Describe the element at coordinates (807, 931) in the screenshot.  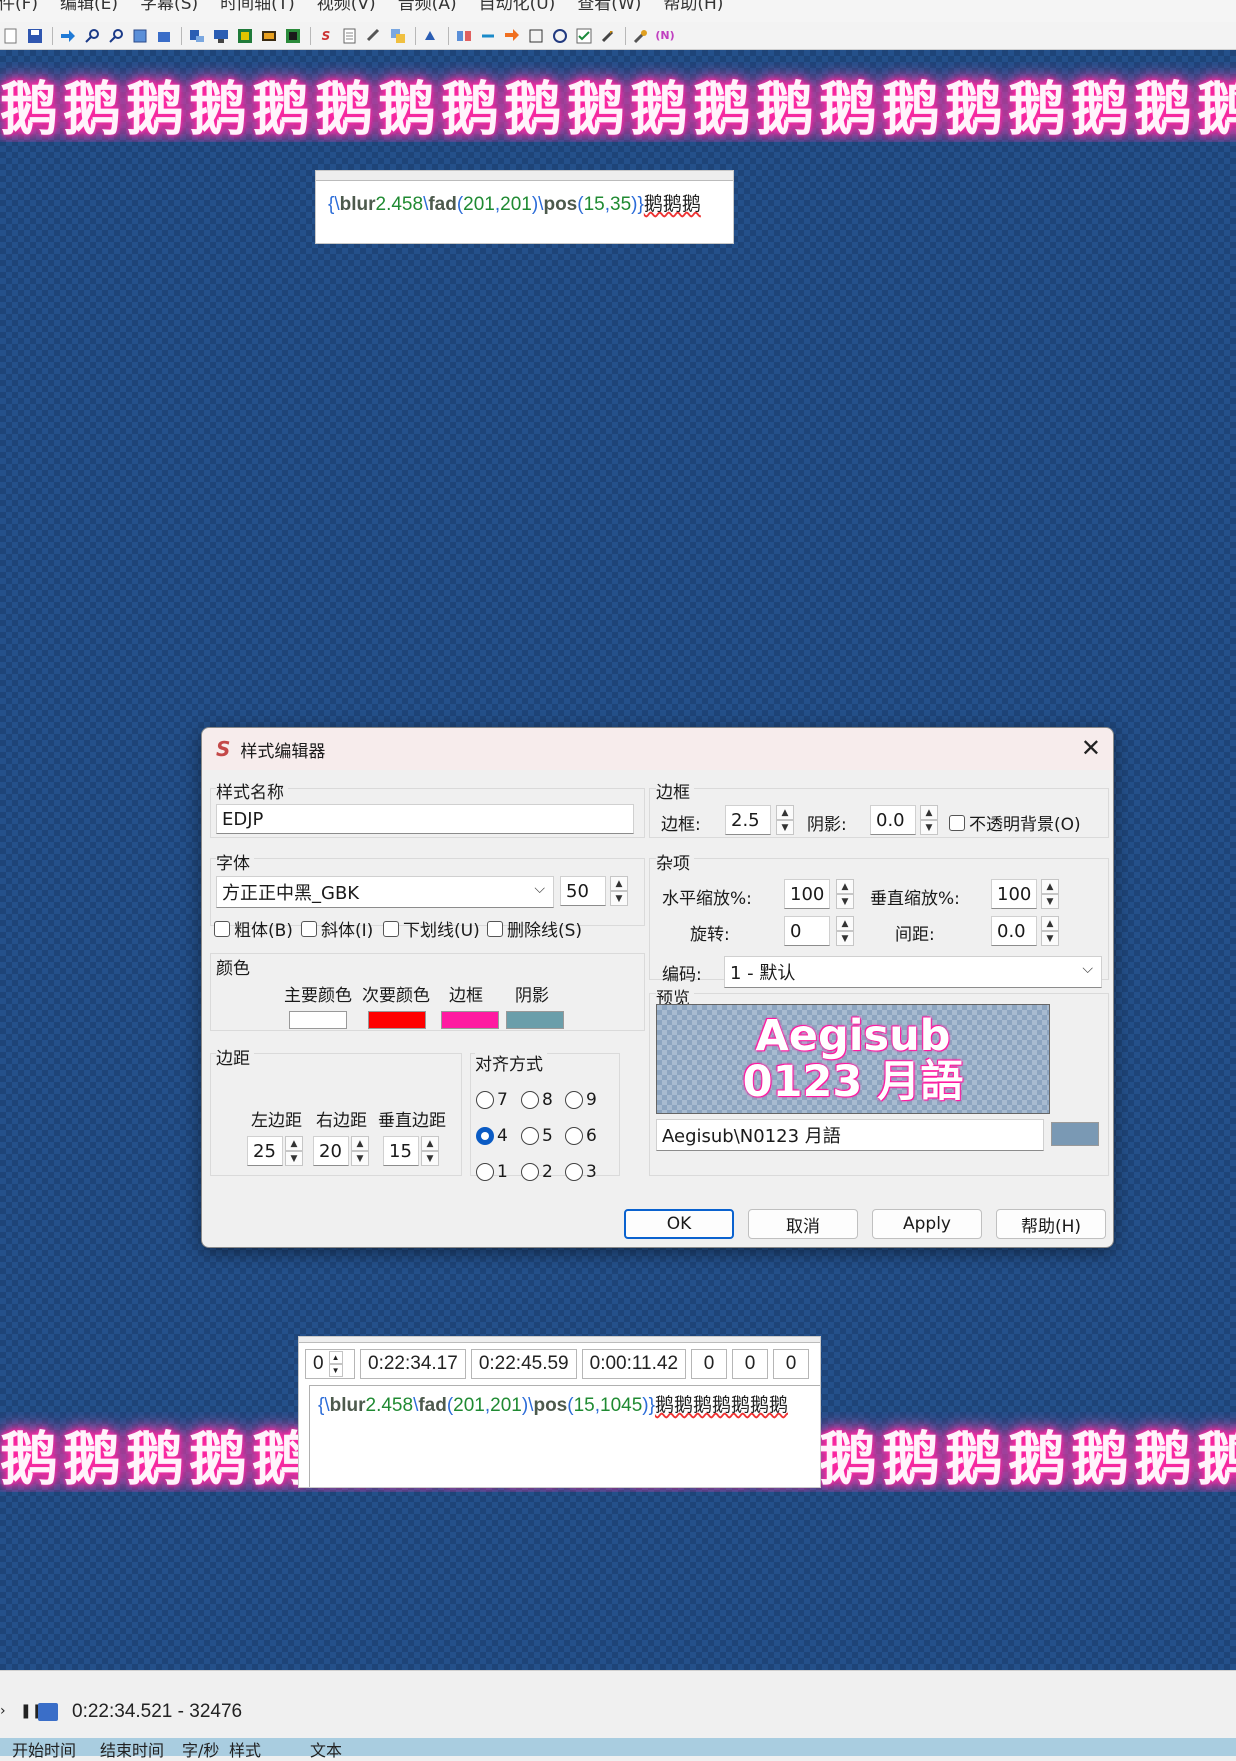
I see `angle-input: 0` at that location.